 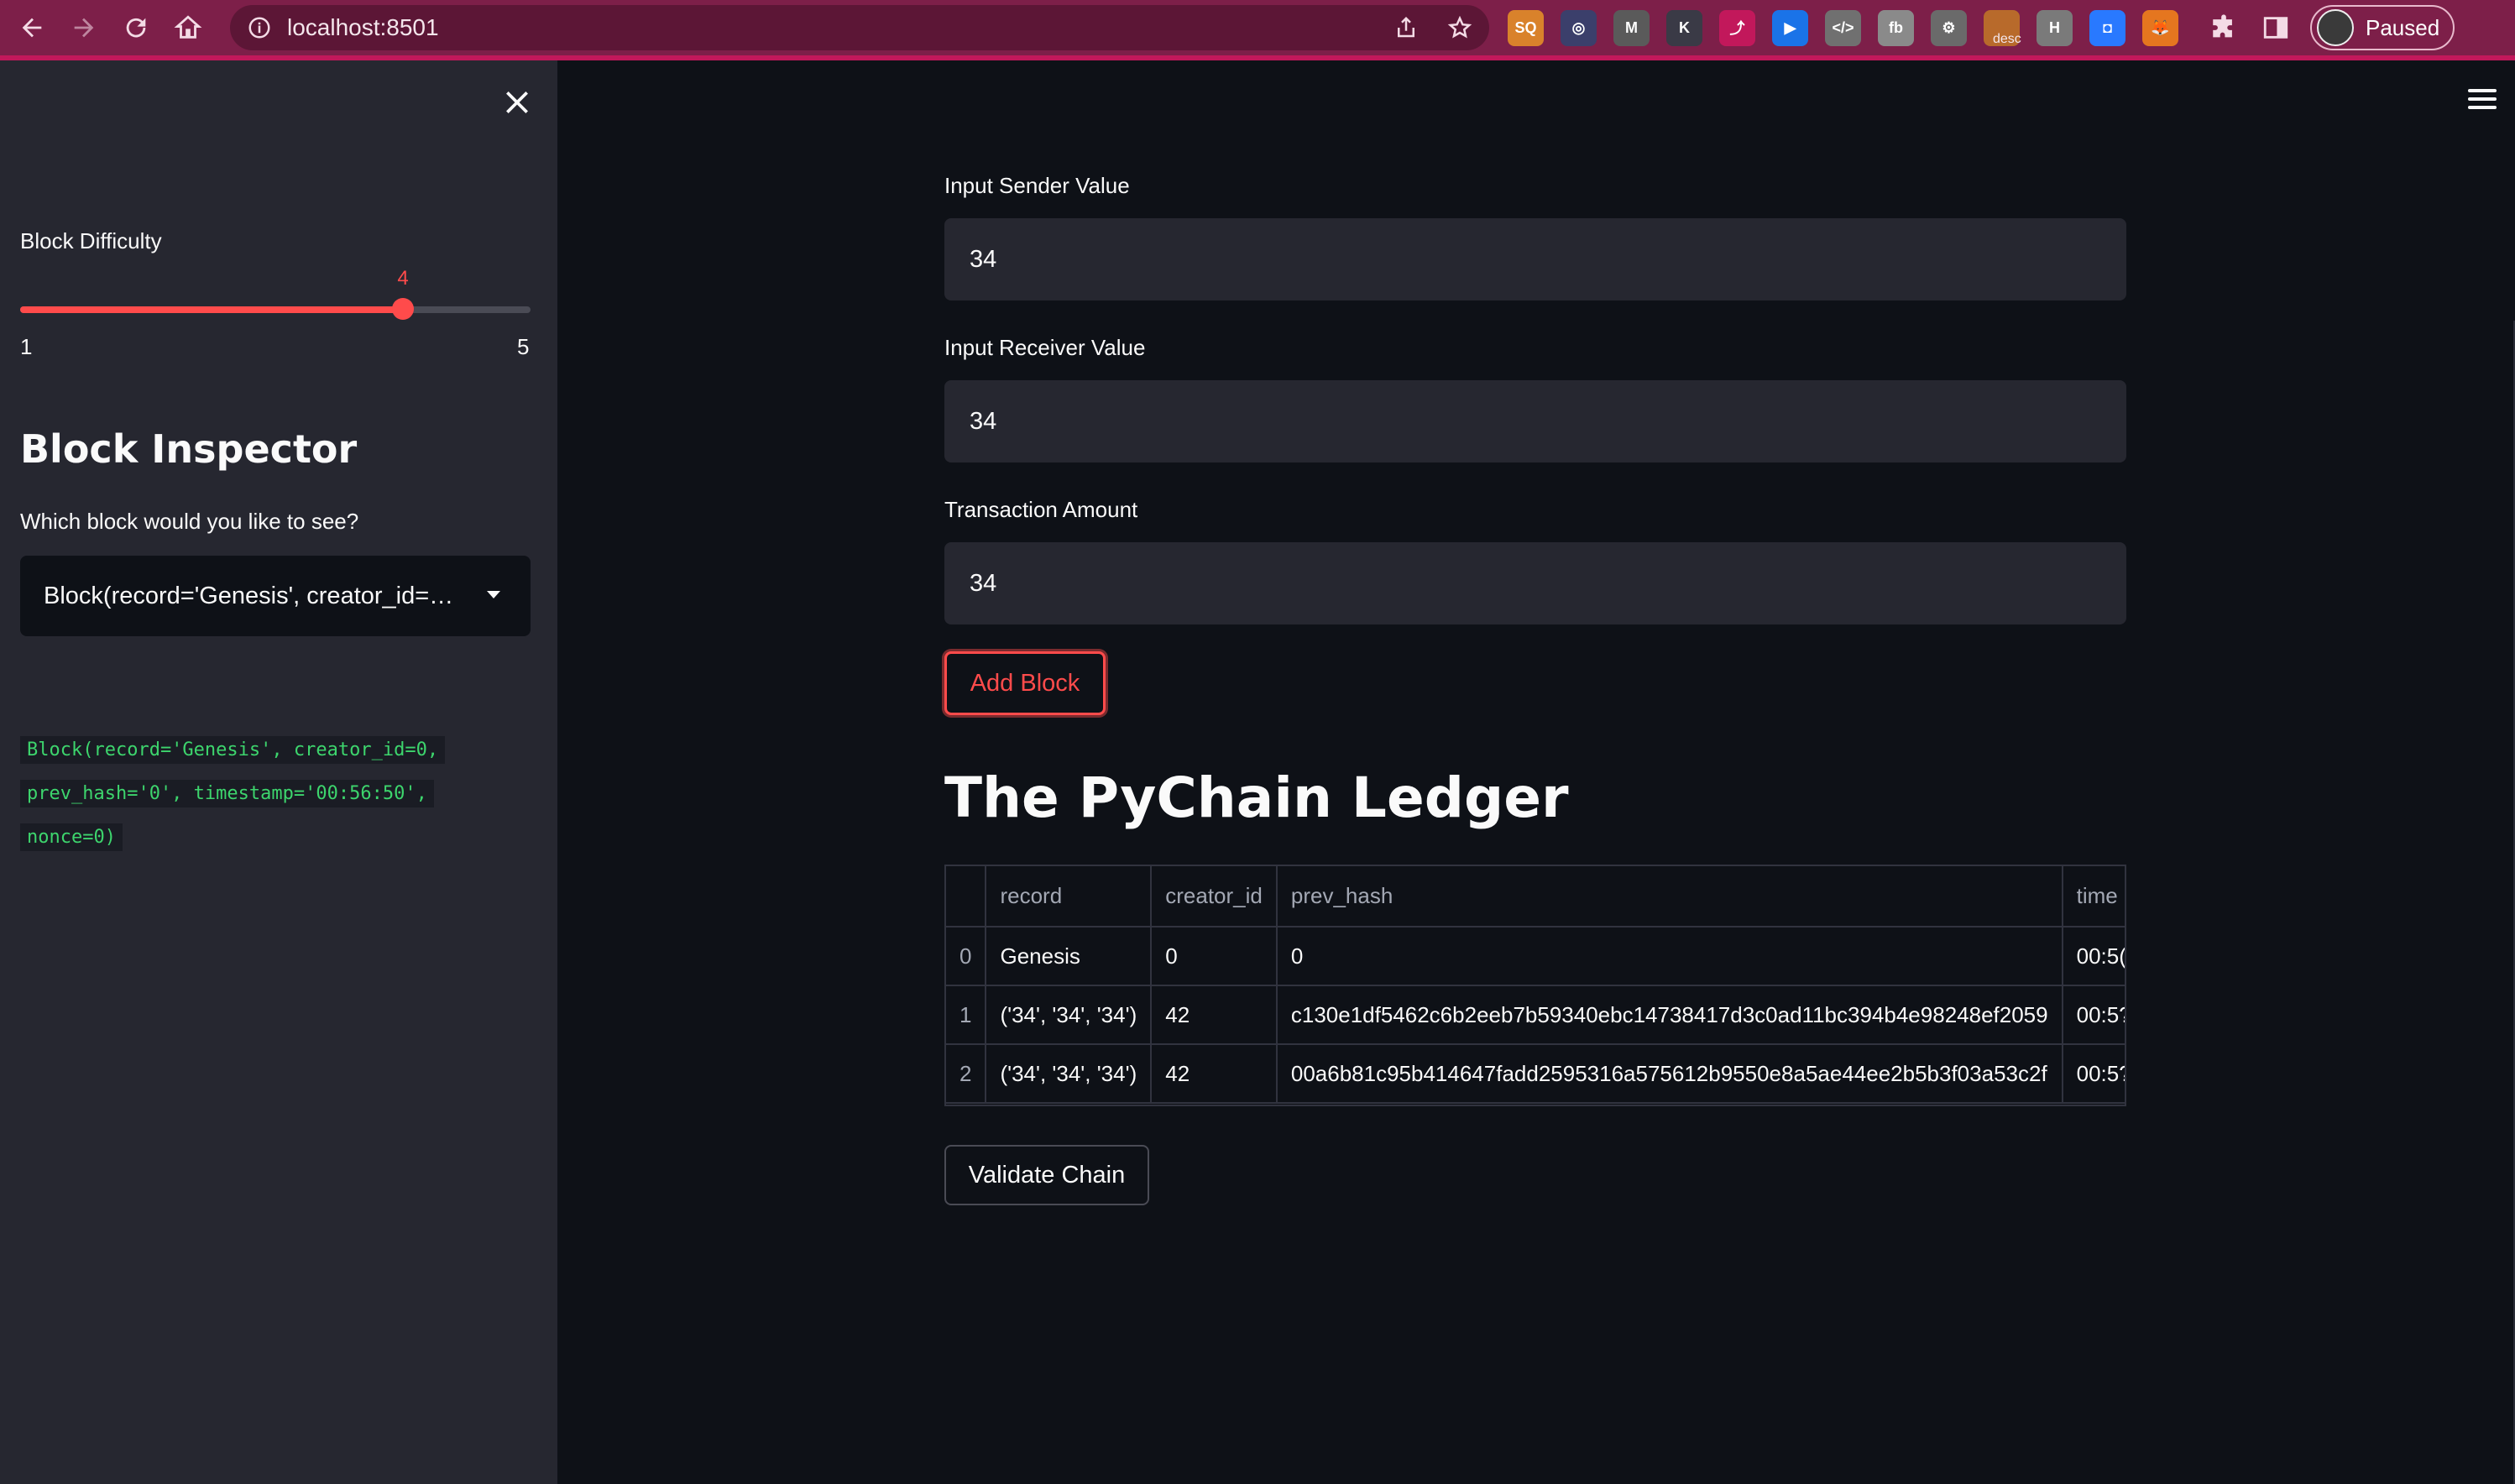 What do you see at coordinates (227, 793) in the screenshot?
I see `code-line: prev_hash='0', timestamp='00:56:50',` at bounding box center [227, 793].